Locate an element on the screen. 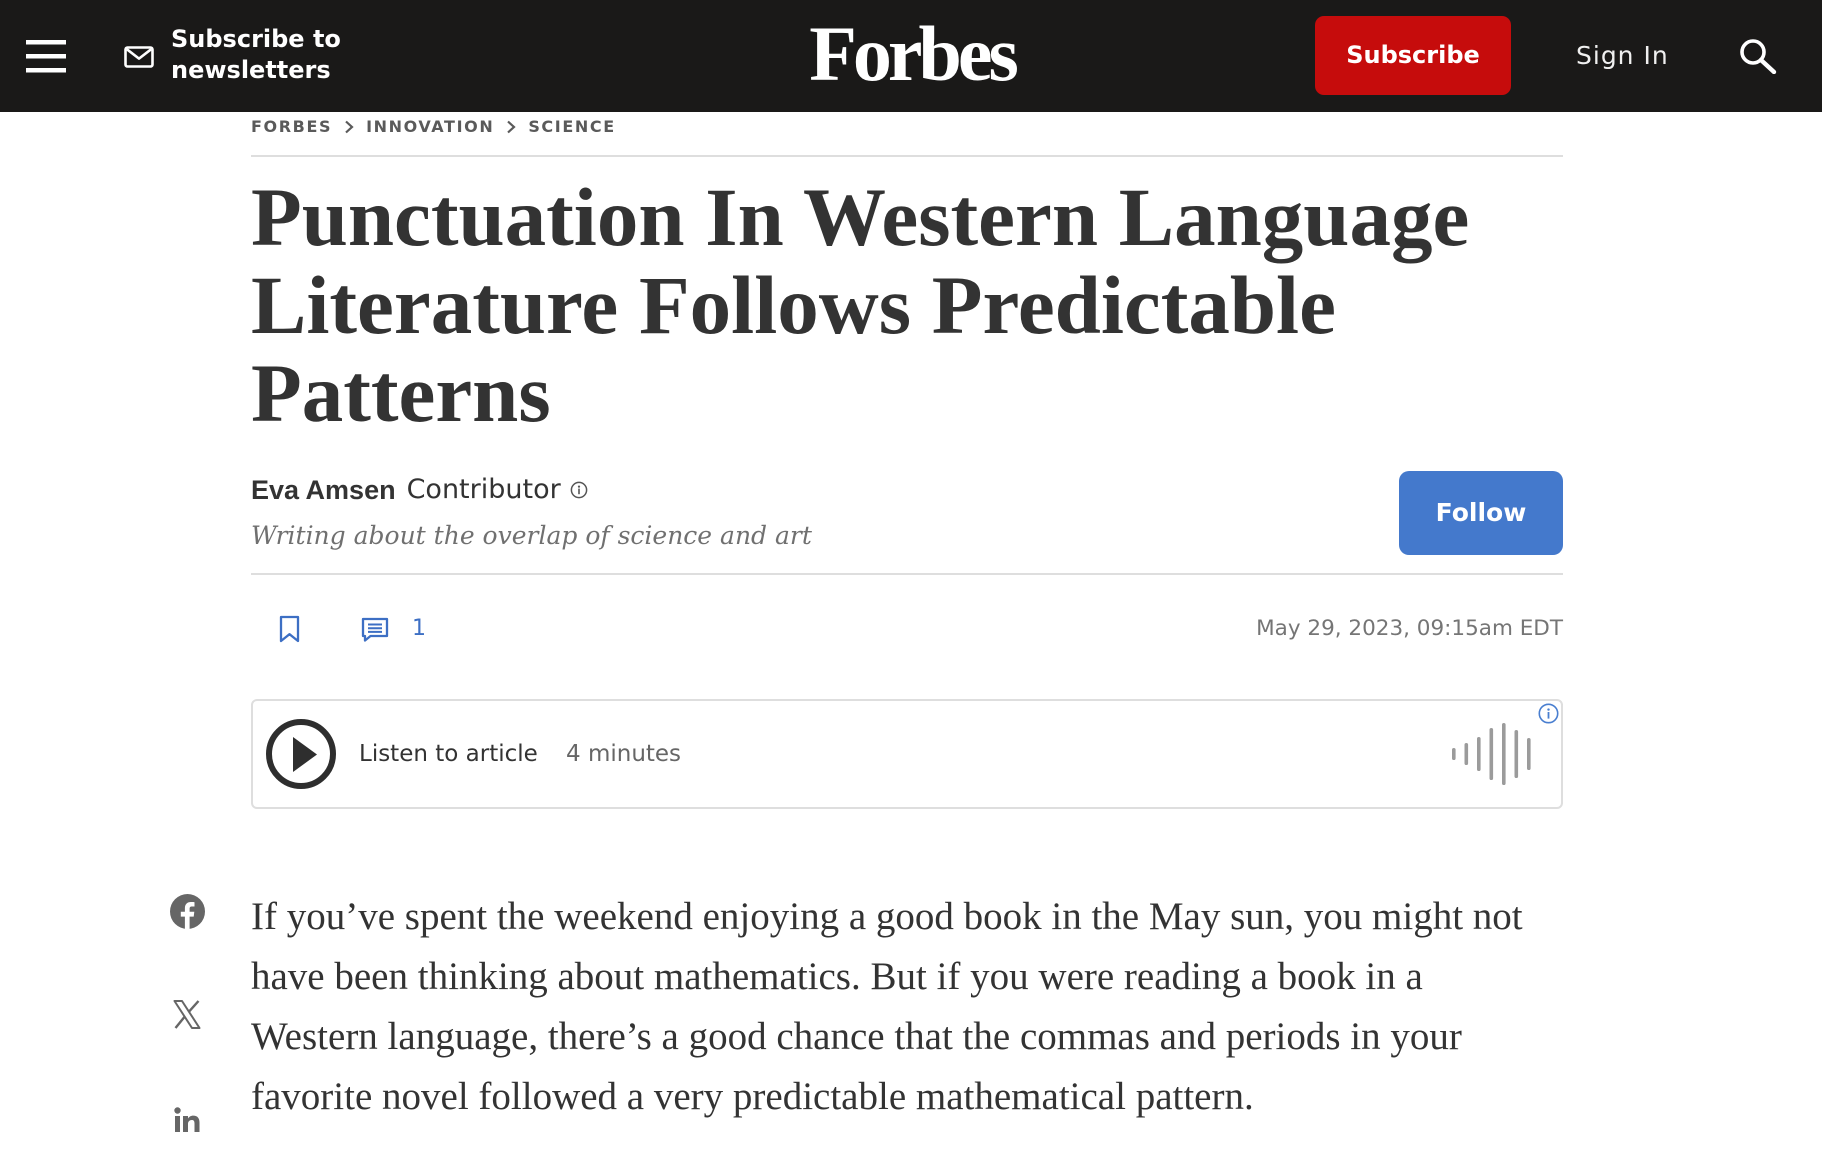 Image resolution: width=1822 pixels, height=1150 pixels. menu-button is located at coordinates (46, 55).